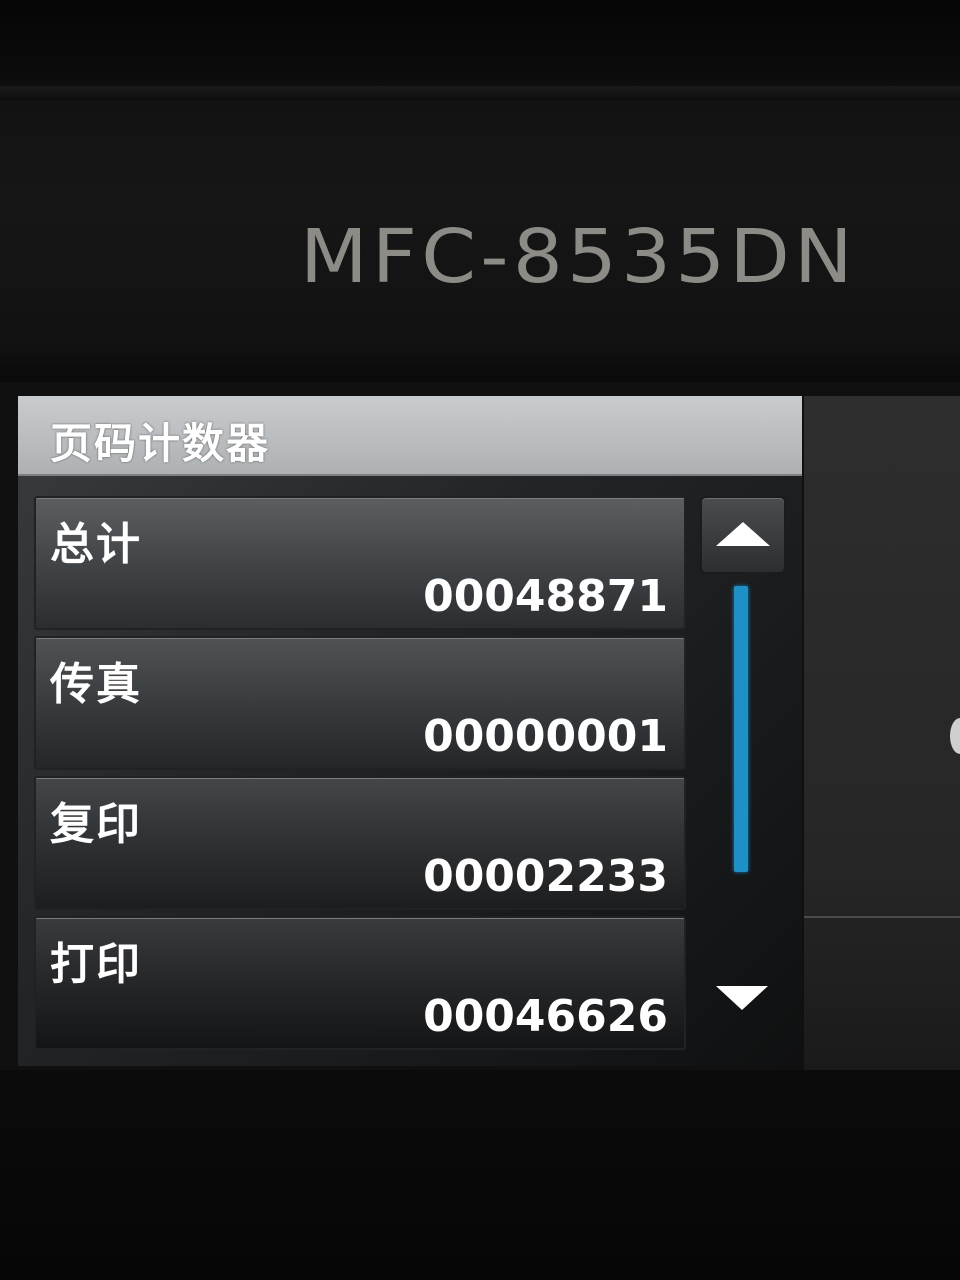 This screenshot has height=1280, width=960. I want to click on counter-label: 总计, so click(96, 544).